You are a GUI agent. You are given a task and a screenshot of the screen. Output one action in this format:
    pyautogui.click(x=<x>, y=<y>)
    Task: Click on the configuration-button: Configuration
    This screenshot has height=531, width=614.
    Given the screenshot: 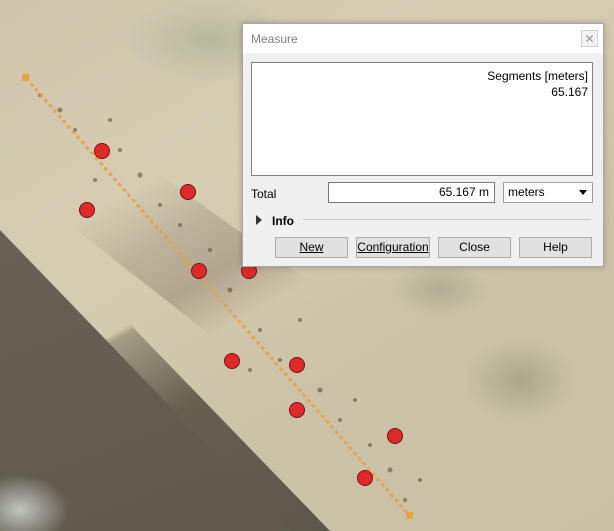 What is the action you would take?
    pyautogui.click(x=393, y=247)
    